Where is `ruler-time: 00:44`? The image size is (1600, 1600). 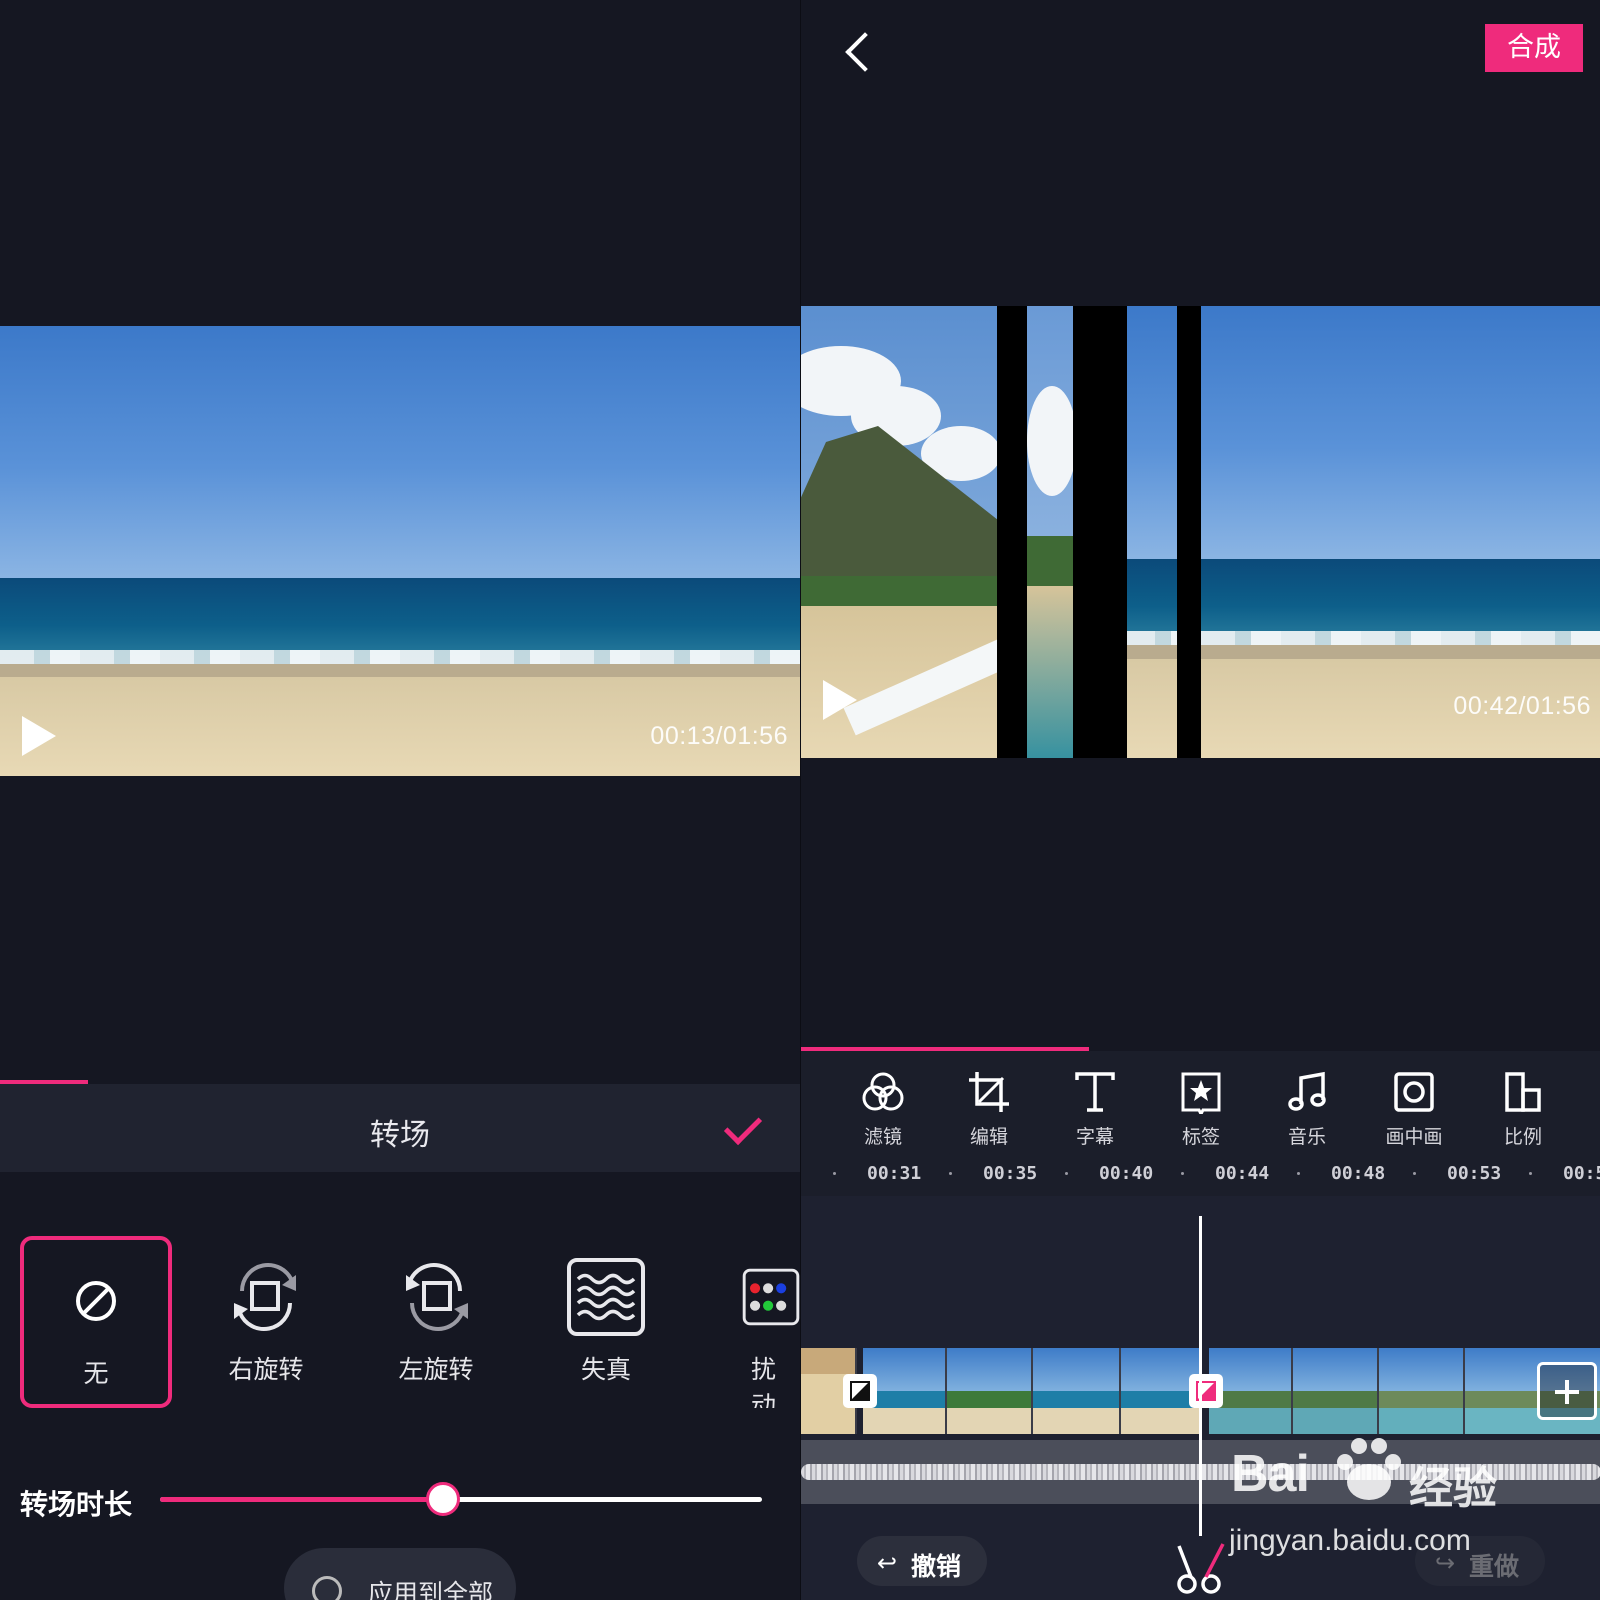 ruler-time: 00:44 is located at coordinates (1242, 1173).